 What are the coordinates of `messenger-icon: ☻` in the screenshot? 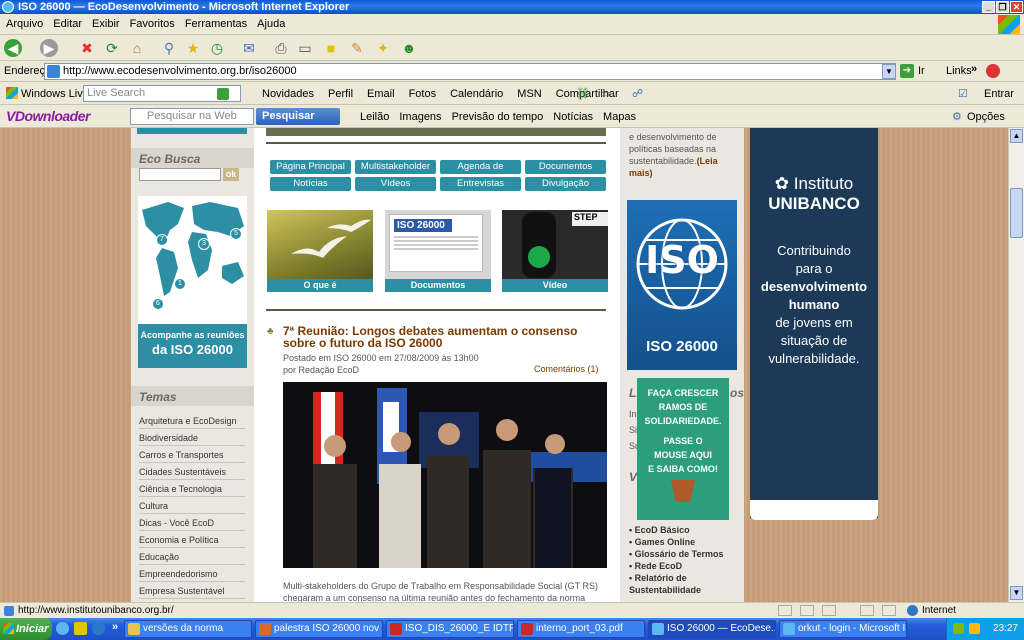 It's located at (409, 48).